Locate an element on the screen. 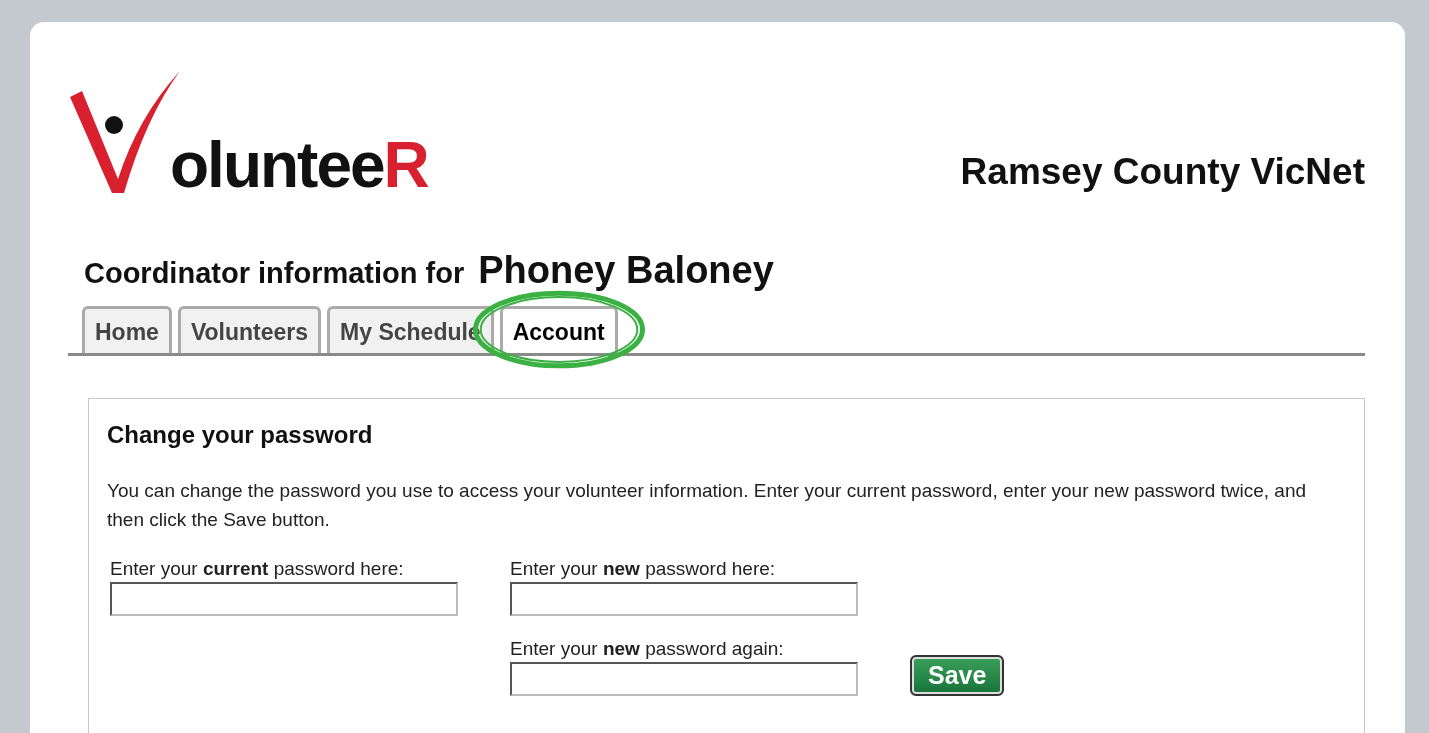 The width and height of the screenshot is (1429, 733). tab: Home is located at coordinates (127, 329).